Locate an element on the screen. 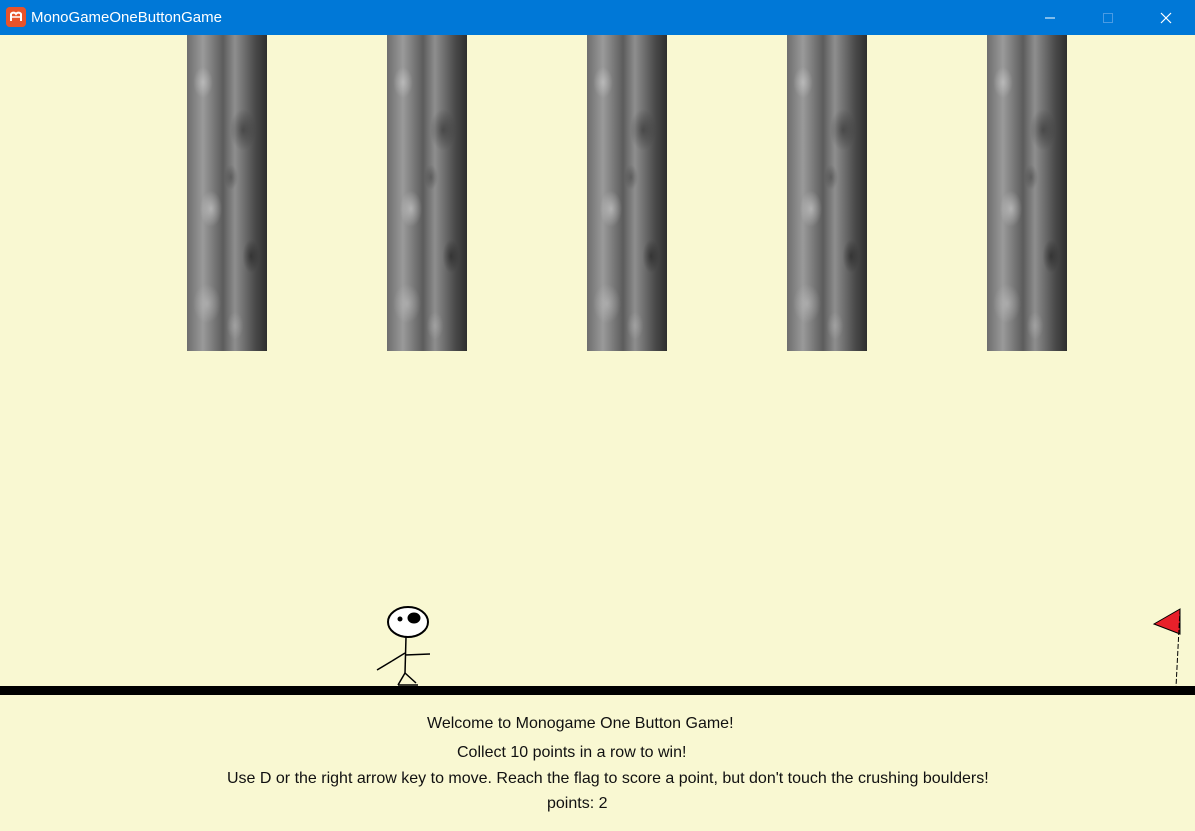  window-title: MonoGameOneButtonGame is located at coordinates (126, 17).